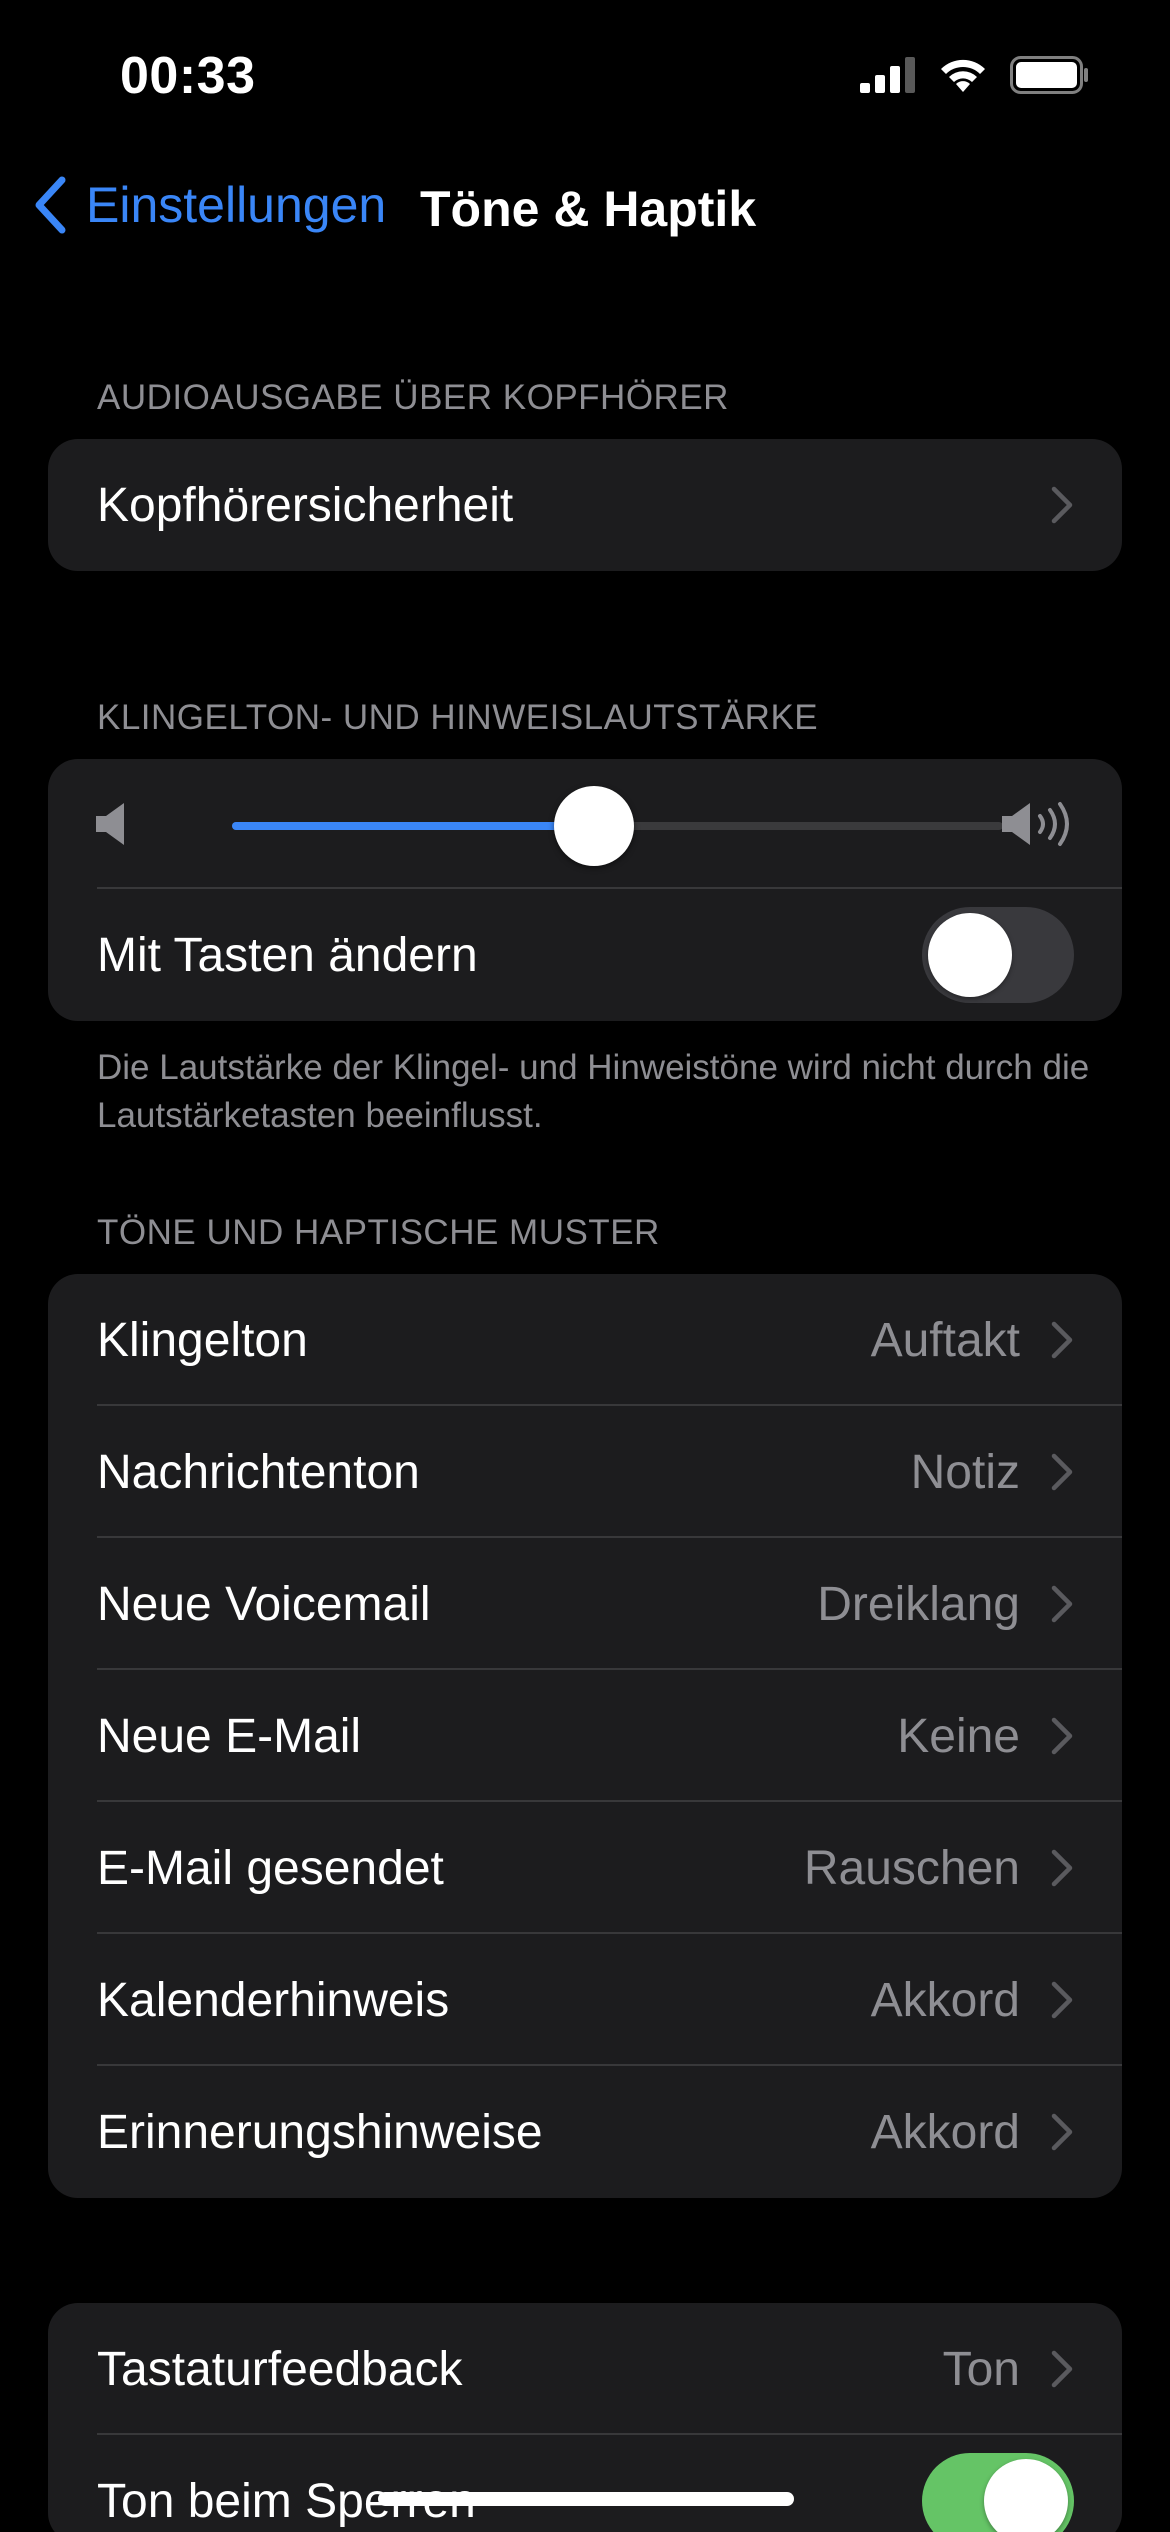  I want to click on chevron-left-icon, so click(50, 205).